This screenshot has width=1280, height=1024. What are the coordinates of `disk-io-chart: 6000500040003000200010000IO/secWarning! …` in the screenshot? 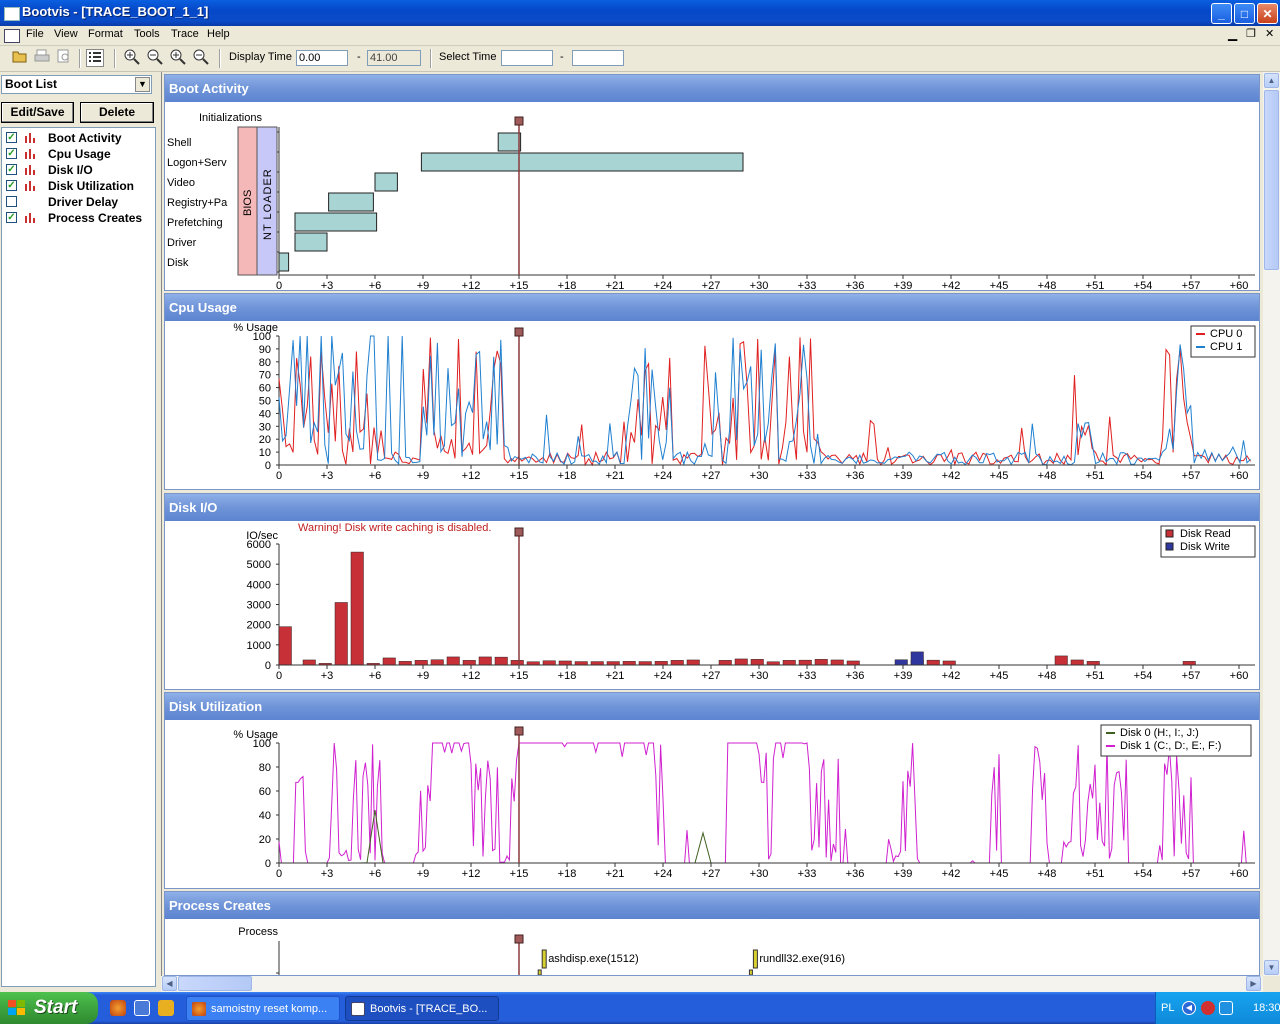 It's located at (712, 605).